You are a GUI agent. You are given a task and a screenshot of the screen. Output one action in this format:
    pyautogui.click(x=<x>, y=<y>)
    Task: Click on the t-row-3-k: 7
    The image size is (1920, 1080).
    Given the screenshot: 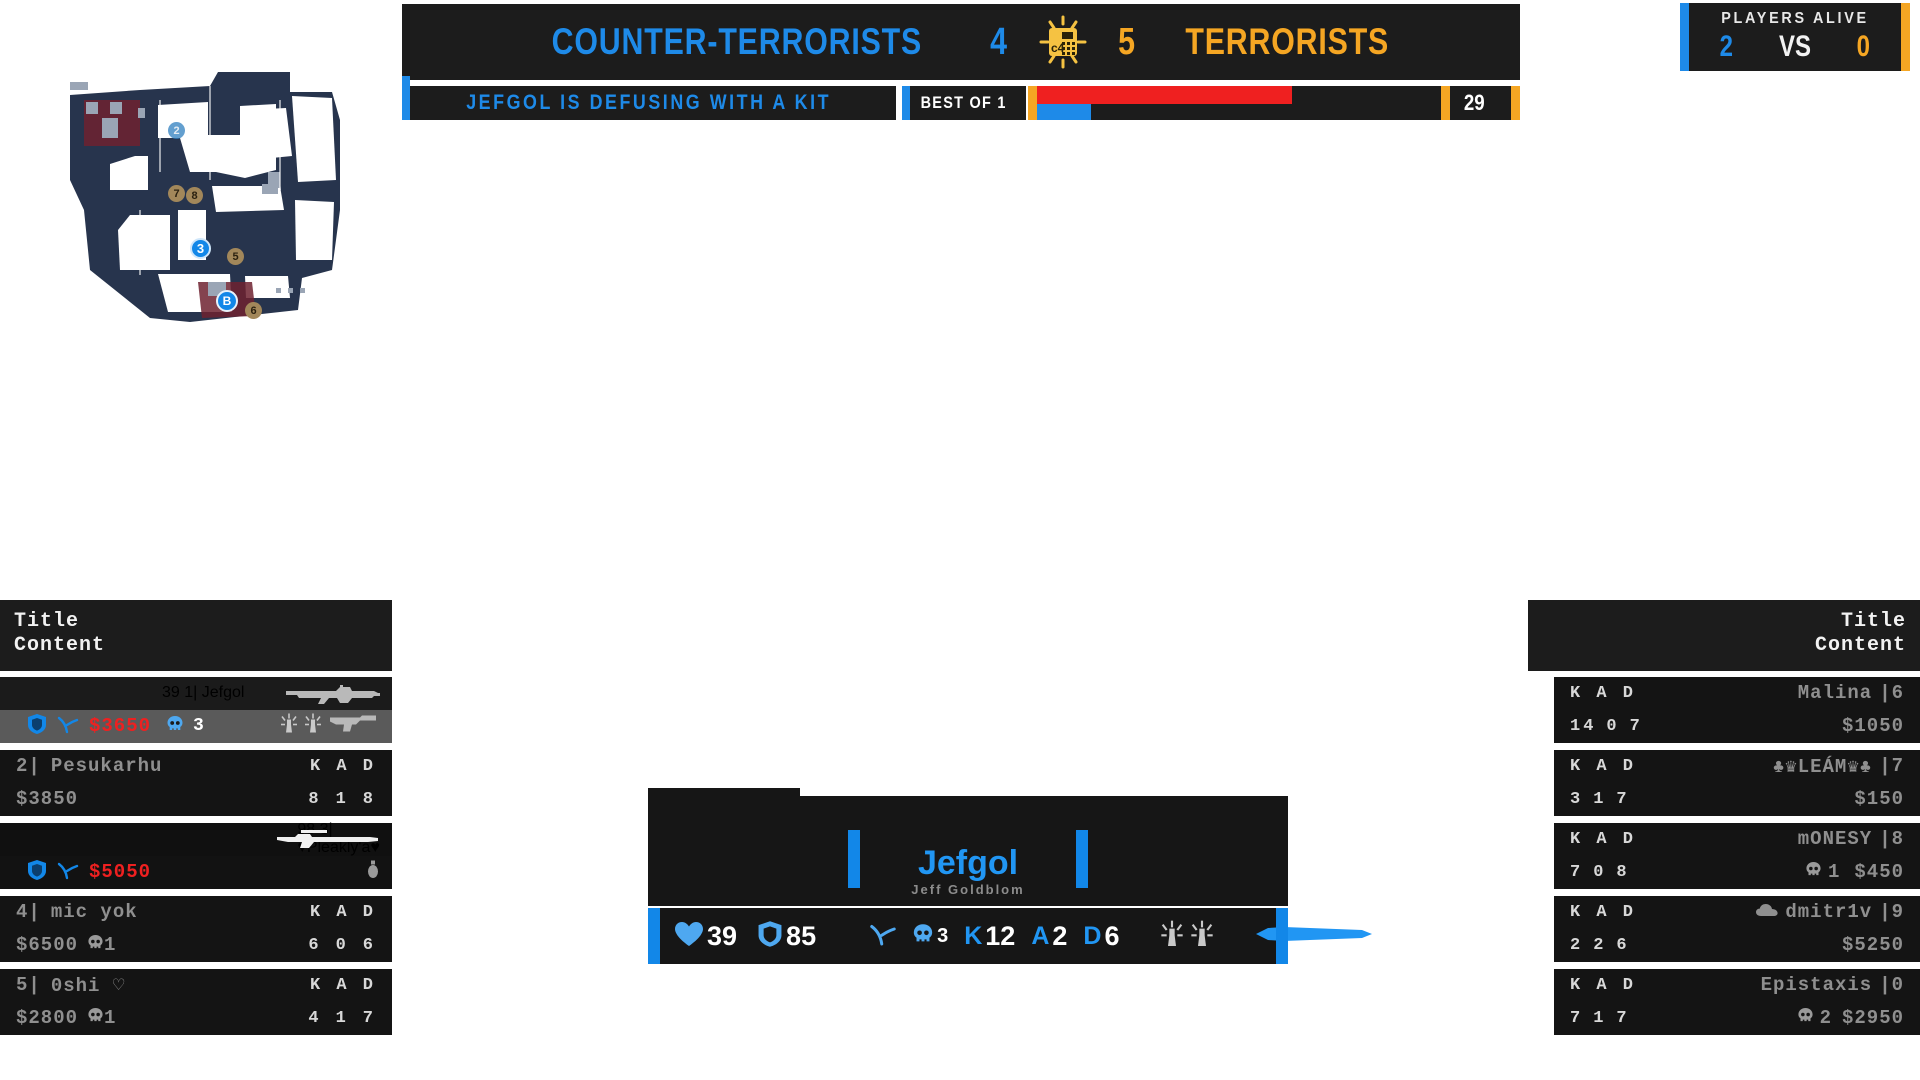 What is the action you would take?
    pyautogui.click(x=1577, y=872)
    